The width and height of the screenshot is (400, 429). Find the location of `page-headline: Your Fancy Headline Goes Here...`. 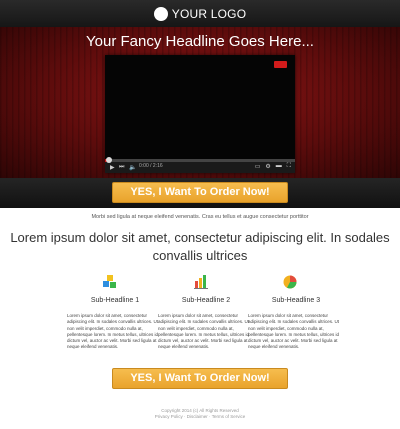

page-headline: Your Fancy Headline Goes Here... is located at coordinates (200, 41).